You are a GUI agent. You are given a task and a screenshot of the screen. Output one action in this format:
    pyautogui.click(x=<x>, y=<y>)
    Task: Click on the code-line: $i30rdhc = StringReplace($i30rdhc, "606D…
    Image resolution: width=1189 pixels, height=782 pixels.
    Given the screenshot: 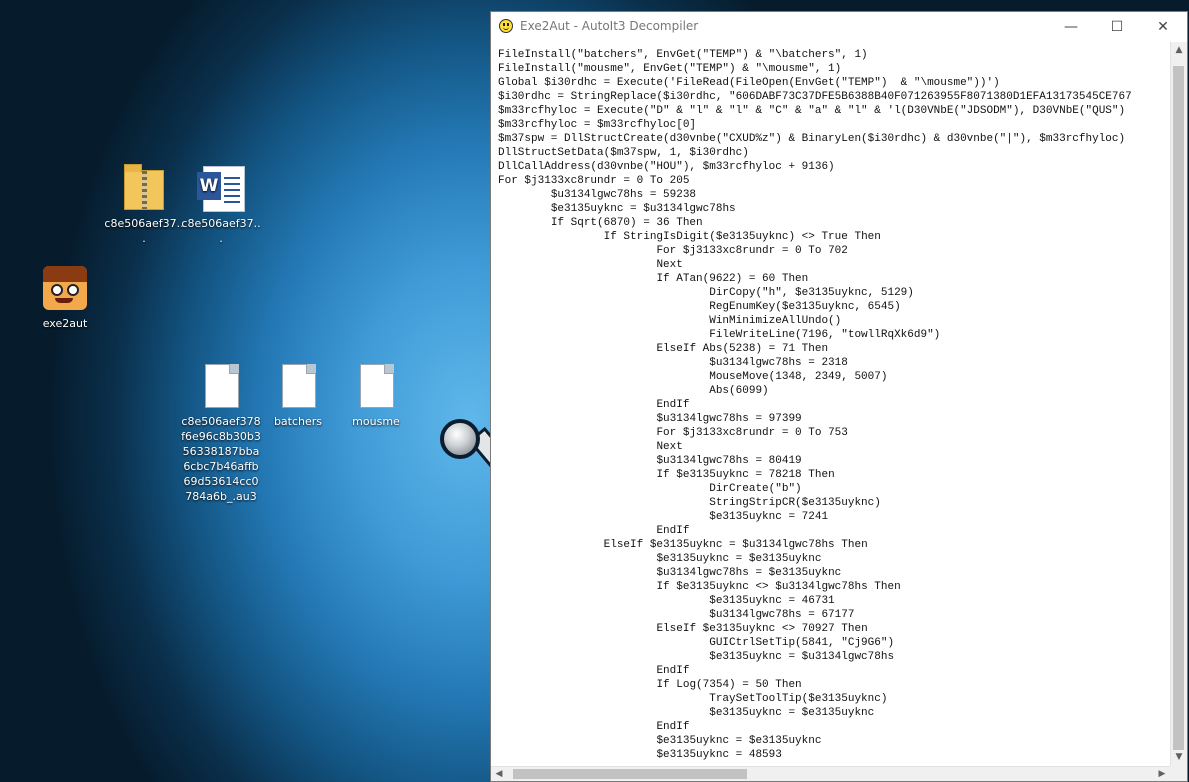 What is the action you would take?
    pyautogui.click(x=815, y=97)
    